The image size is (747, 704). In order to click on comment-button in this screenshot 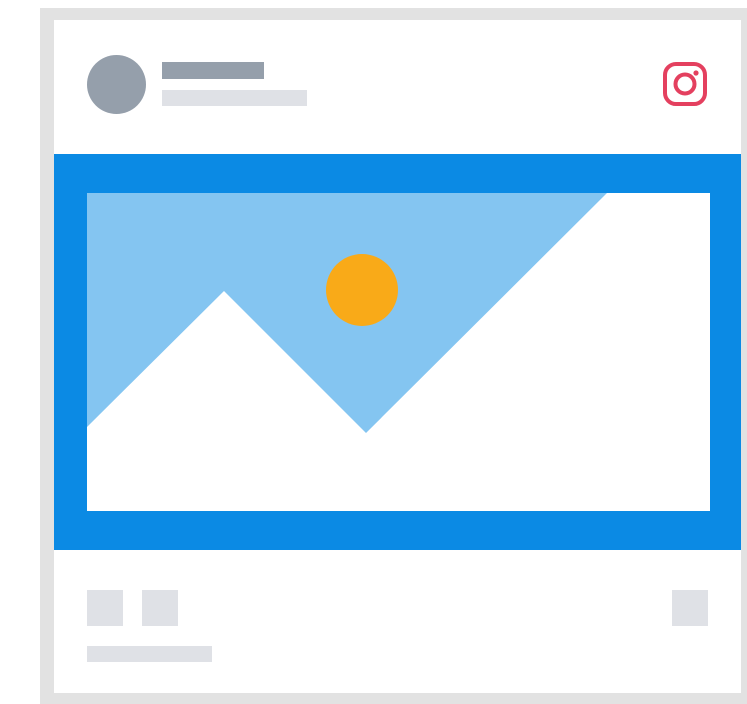, I will do `click(160, 608)`.